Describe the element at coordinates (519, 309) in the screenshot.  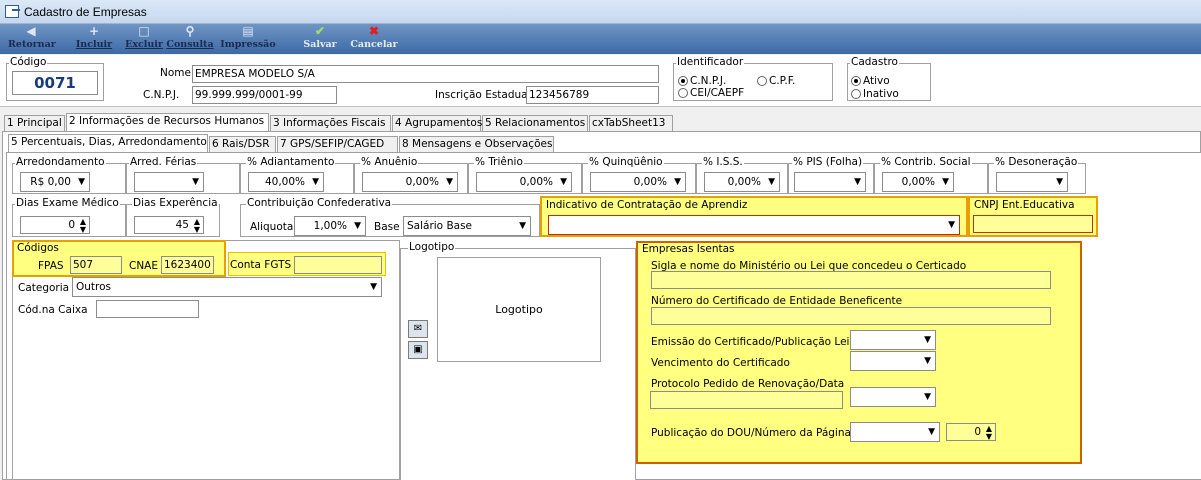
I see `logotipo-box: Logotipo` at that location.